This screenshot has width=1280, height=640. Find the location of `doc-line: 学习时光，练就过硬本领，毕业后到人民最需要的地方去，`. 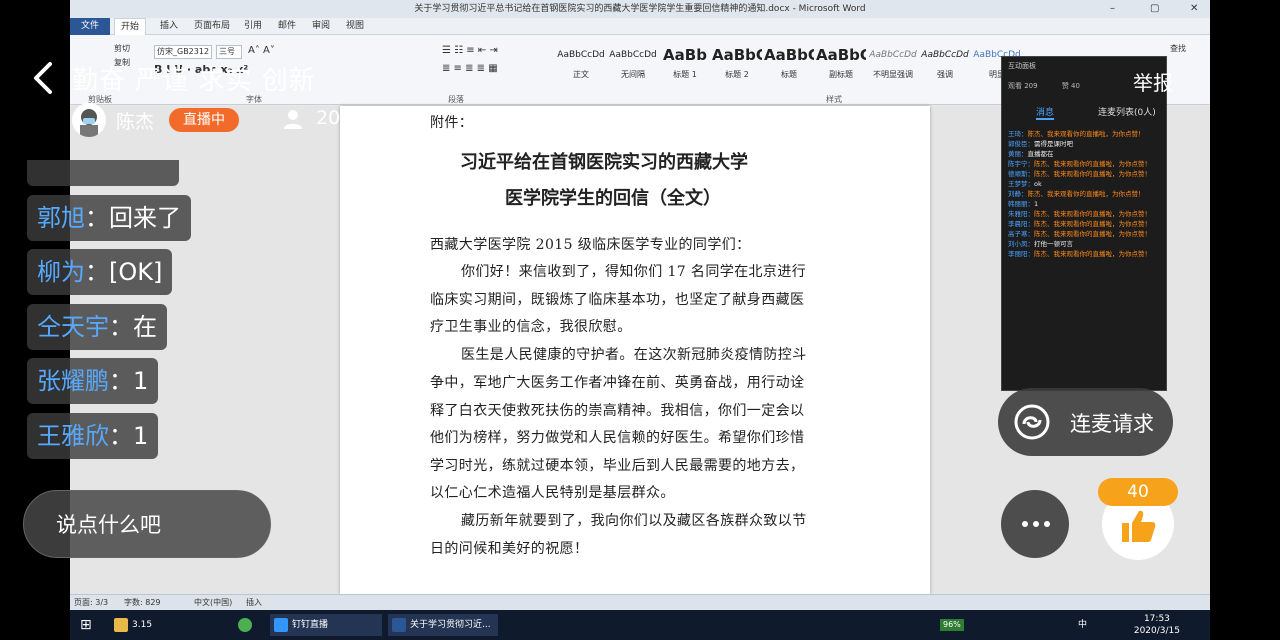

doc-line: 学习时光，练就过硬本领，毕业后到人民最需要的地方去， is located at coordinates (617, 466).